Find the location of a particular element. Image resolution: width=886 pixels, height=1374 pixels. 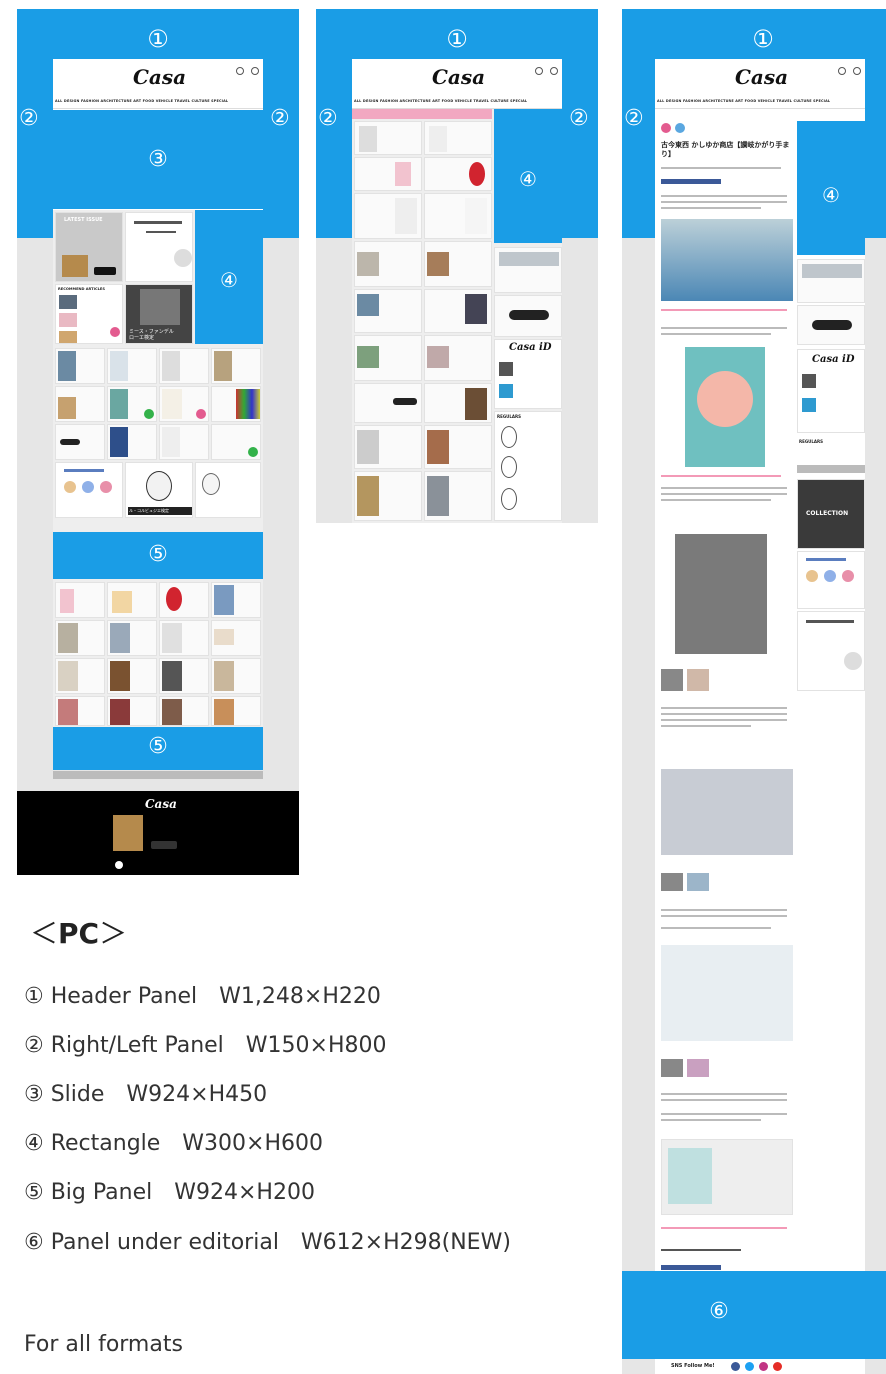

corbusier-quiz-card: ル・コルビュジエ検定 is located at coordinates (159, 490).